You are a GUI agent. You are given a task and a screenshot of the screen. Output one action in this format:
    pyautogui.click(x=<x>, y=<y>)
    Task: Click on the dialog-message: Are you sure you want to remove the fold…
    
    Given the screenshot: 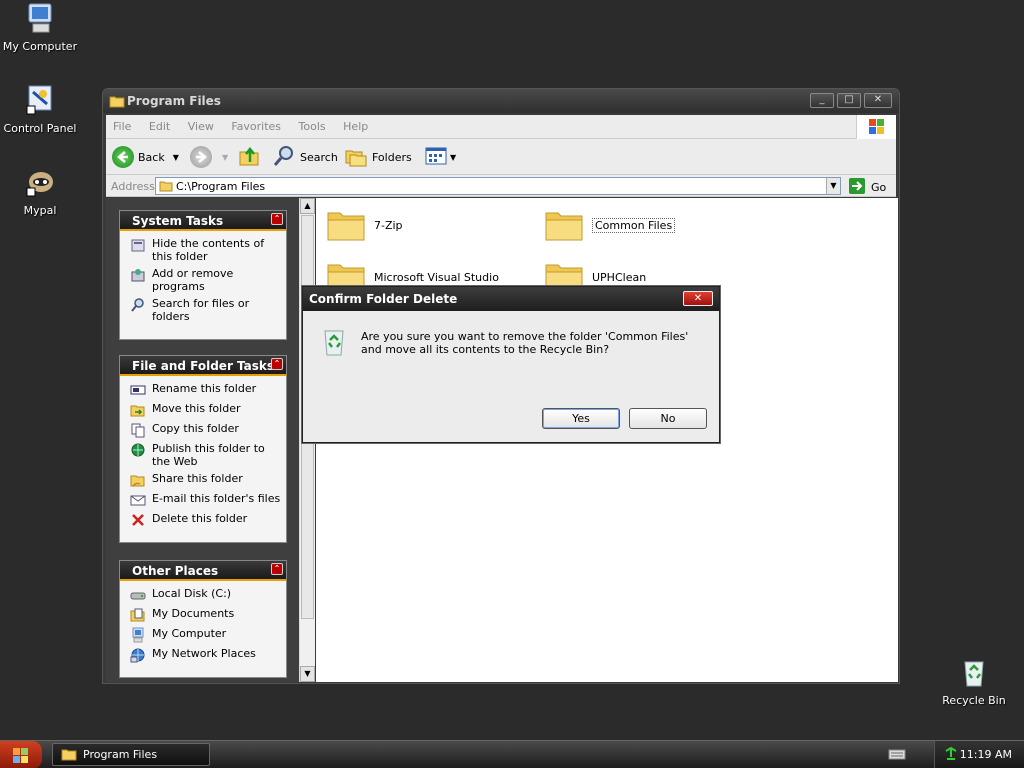 What is the action you would take?
    pyautogui.click(x=525, y=343)
    